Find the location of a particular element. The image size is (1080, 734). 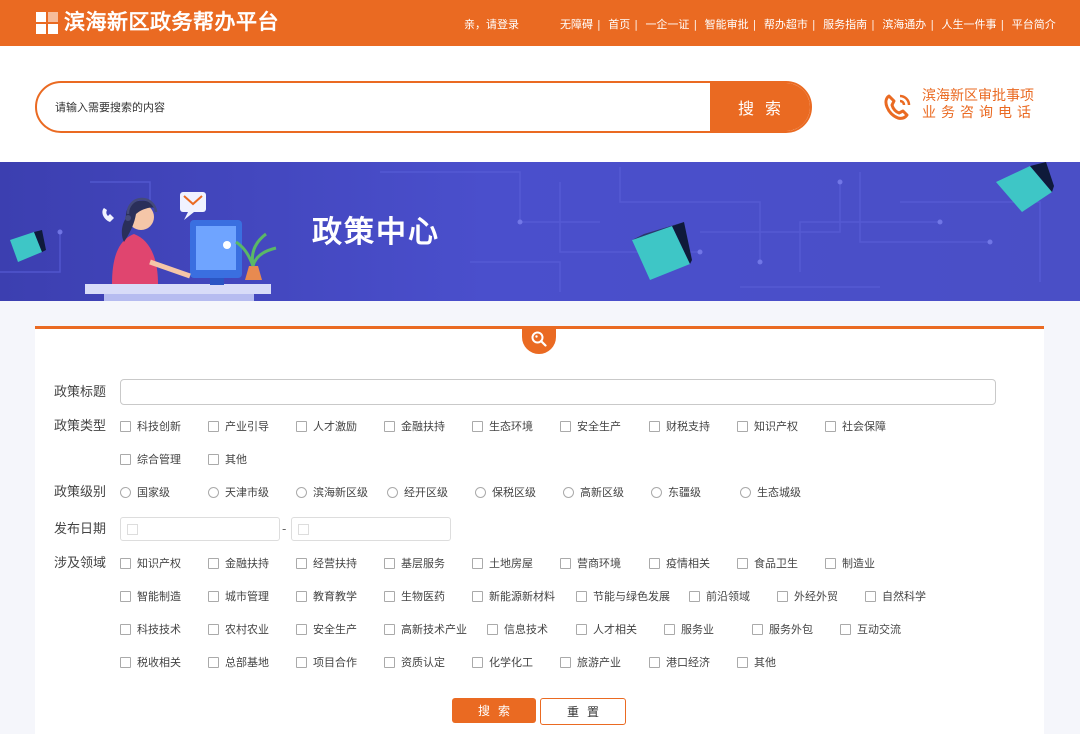

nav-help-market: 帮办超市 is located at coordinates (786, 24).